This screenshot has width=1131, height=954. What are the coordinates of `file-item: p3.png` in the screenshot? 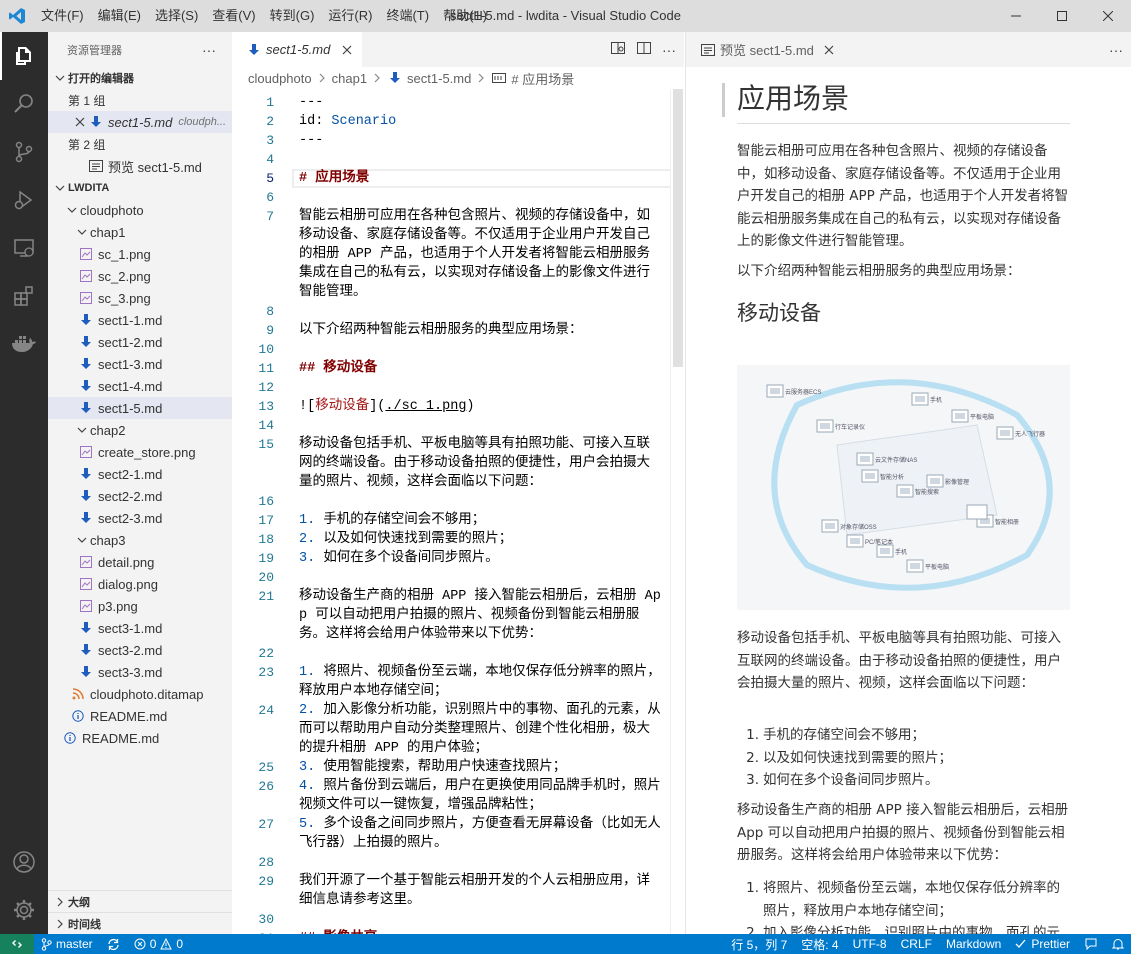 It's located at (140, 606).